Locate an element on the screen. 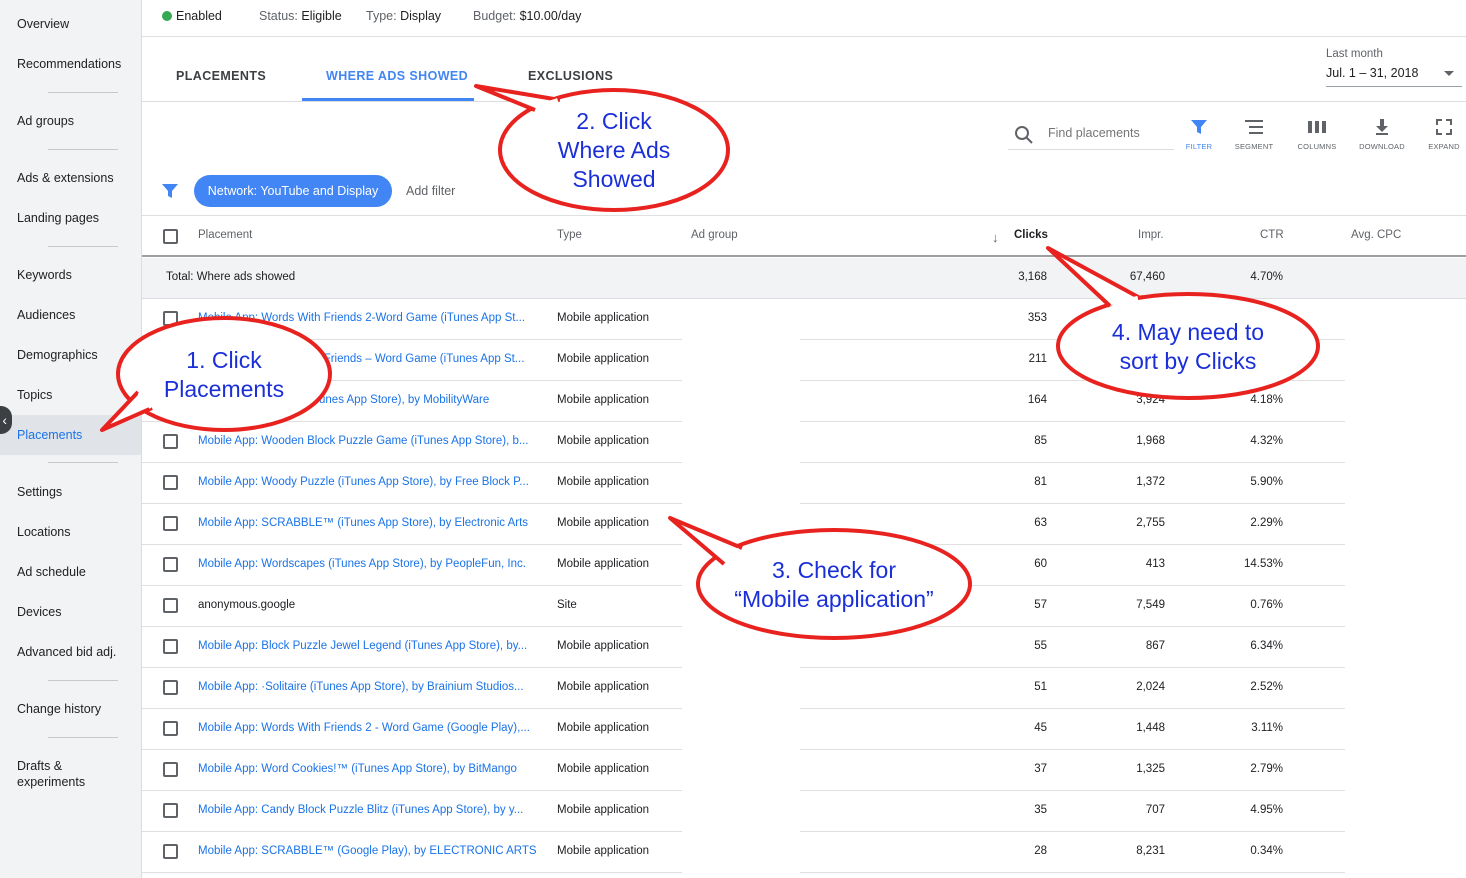 This screenshot has height=878, width=1466. header-type: Type is located at coordinates (569, 235).